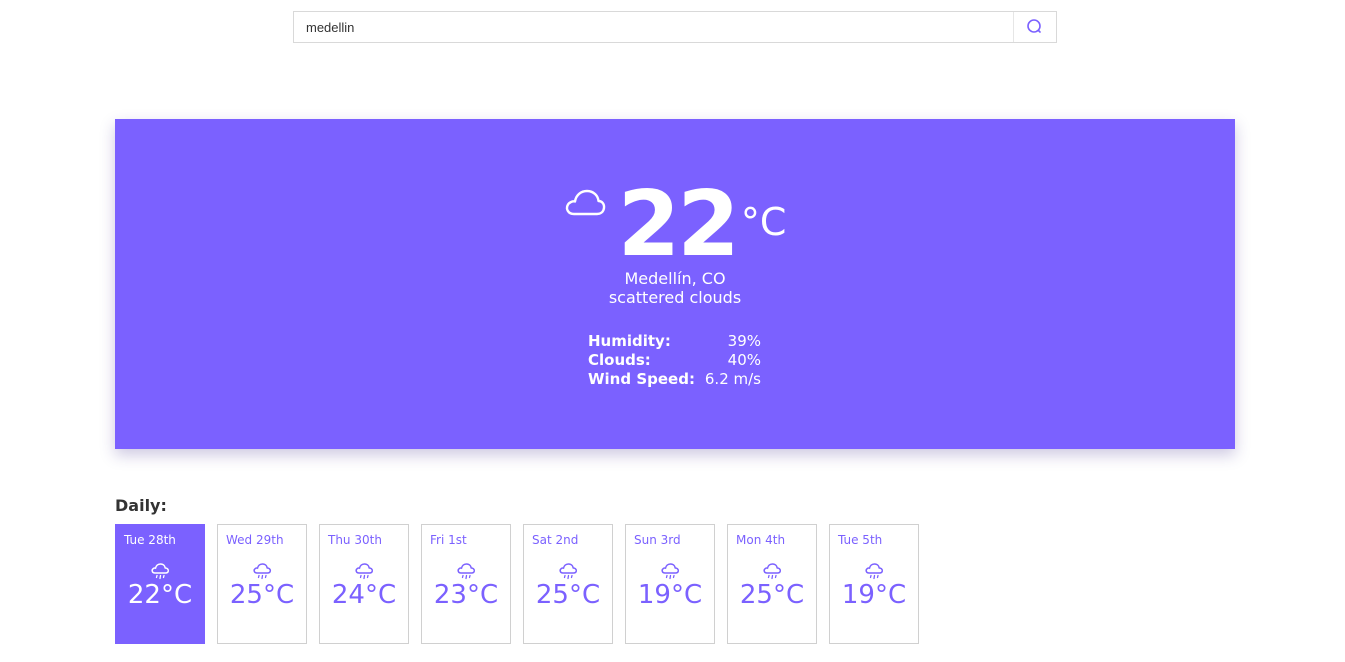 The image size is (1345, 662). Describe the element at coordinates (255, 540) in the screenshot. I see `day-label: Wed 29th` at that location.